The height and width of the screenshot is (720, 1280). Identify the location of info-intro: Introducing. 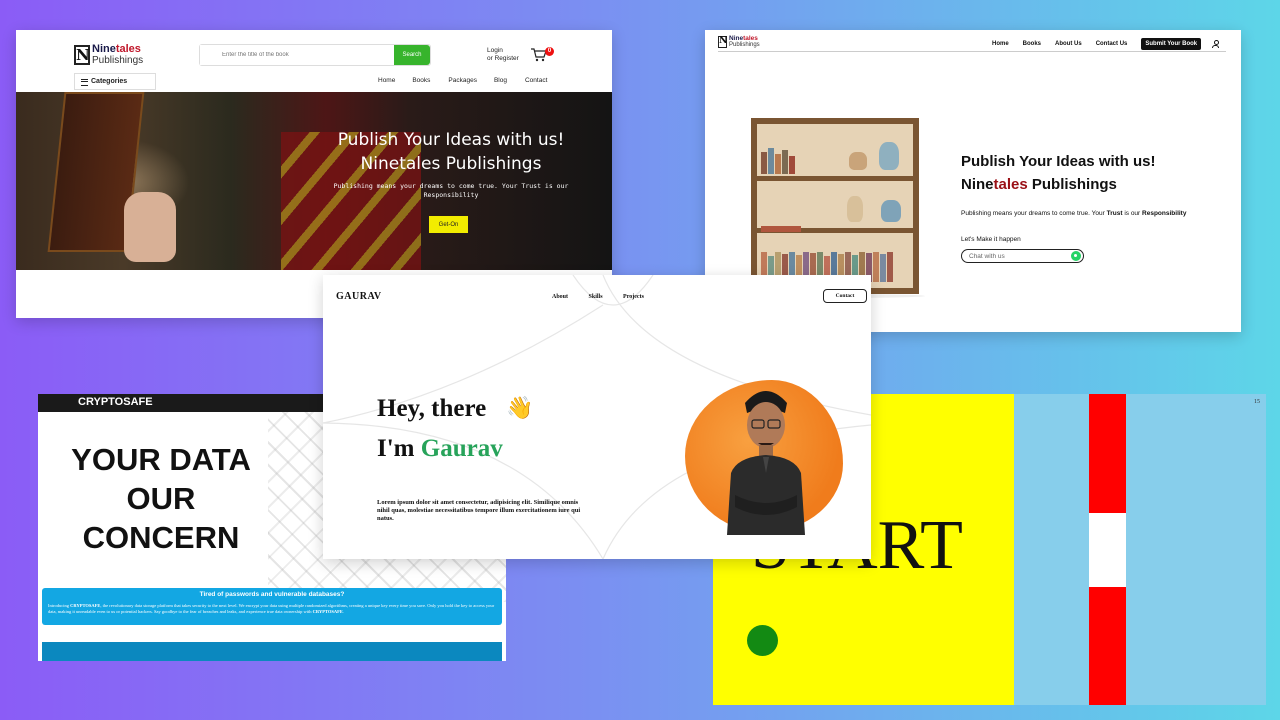
(59, 605).